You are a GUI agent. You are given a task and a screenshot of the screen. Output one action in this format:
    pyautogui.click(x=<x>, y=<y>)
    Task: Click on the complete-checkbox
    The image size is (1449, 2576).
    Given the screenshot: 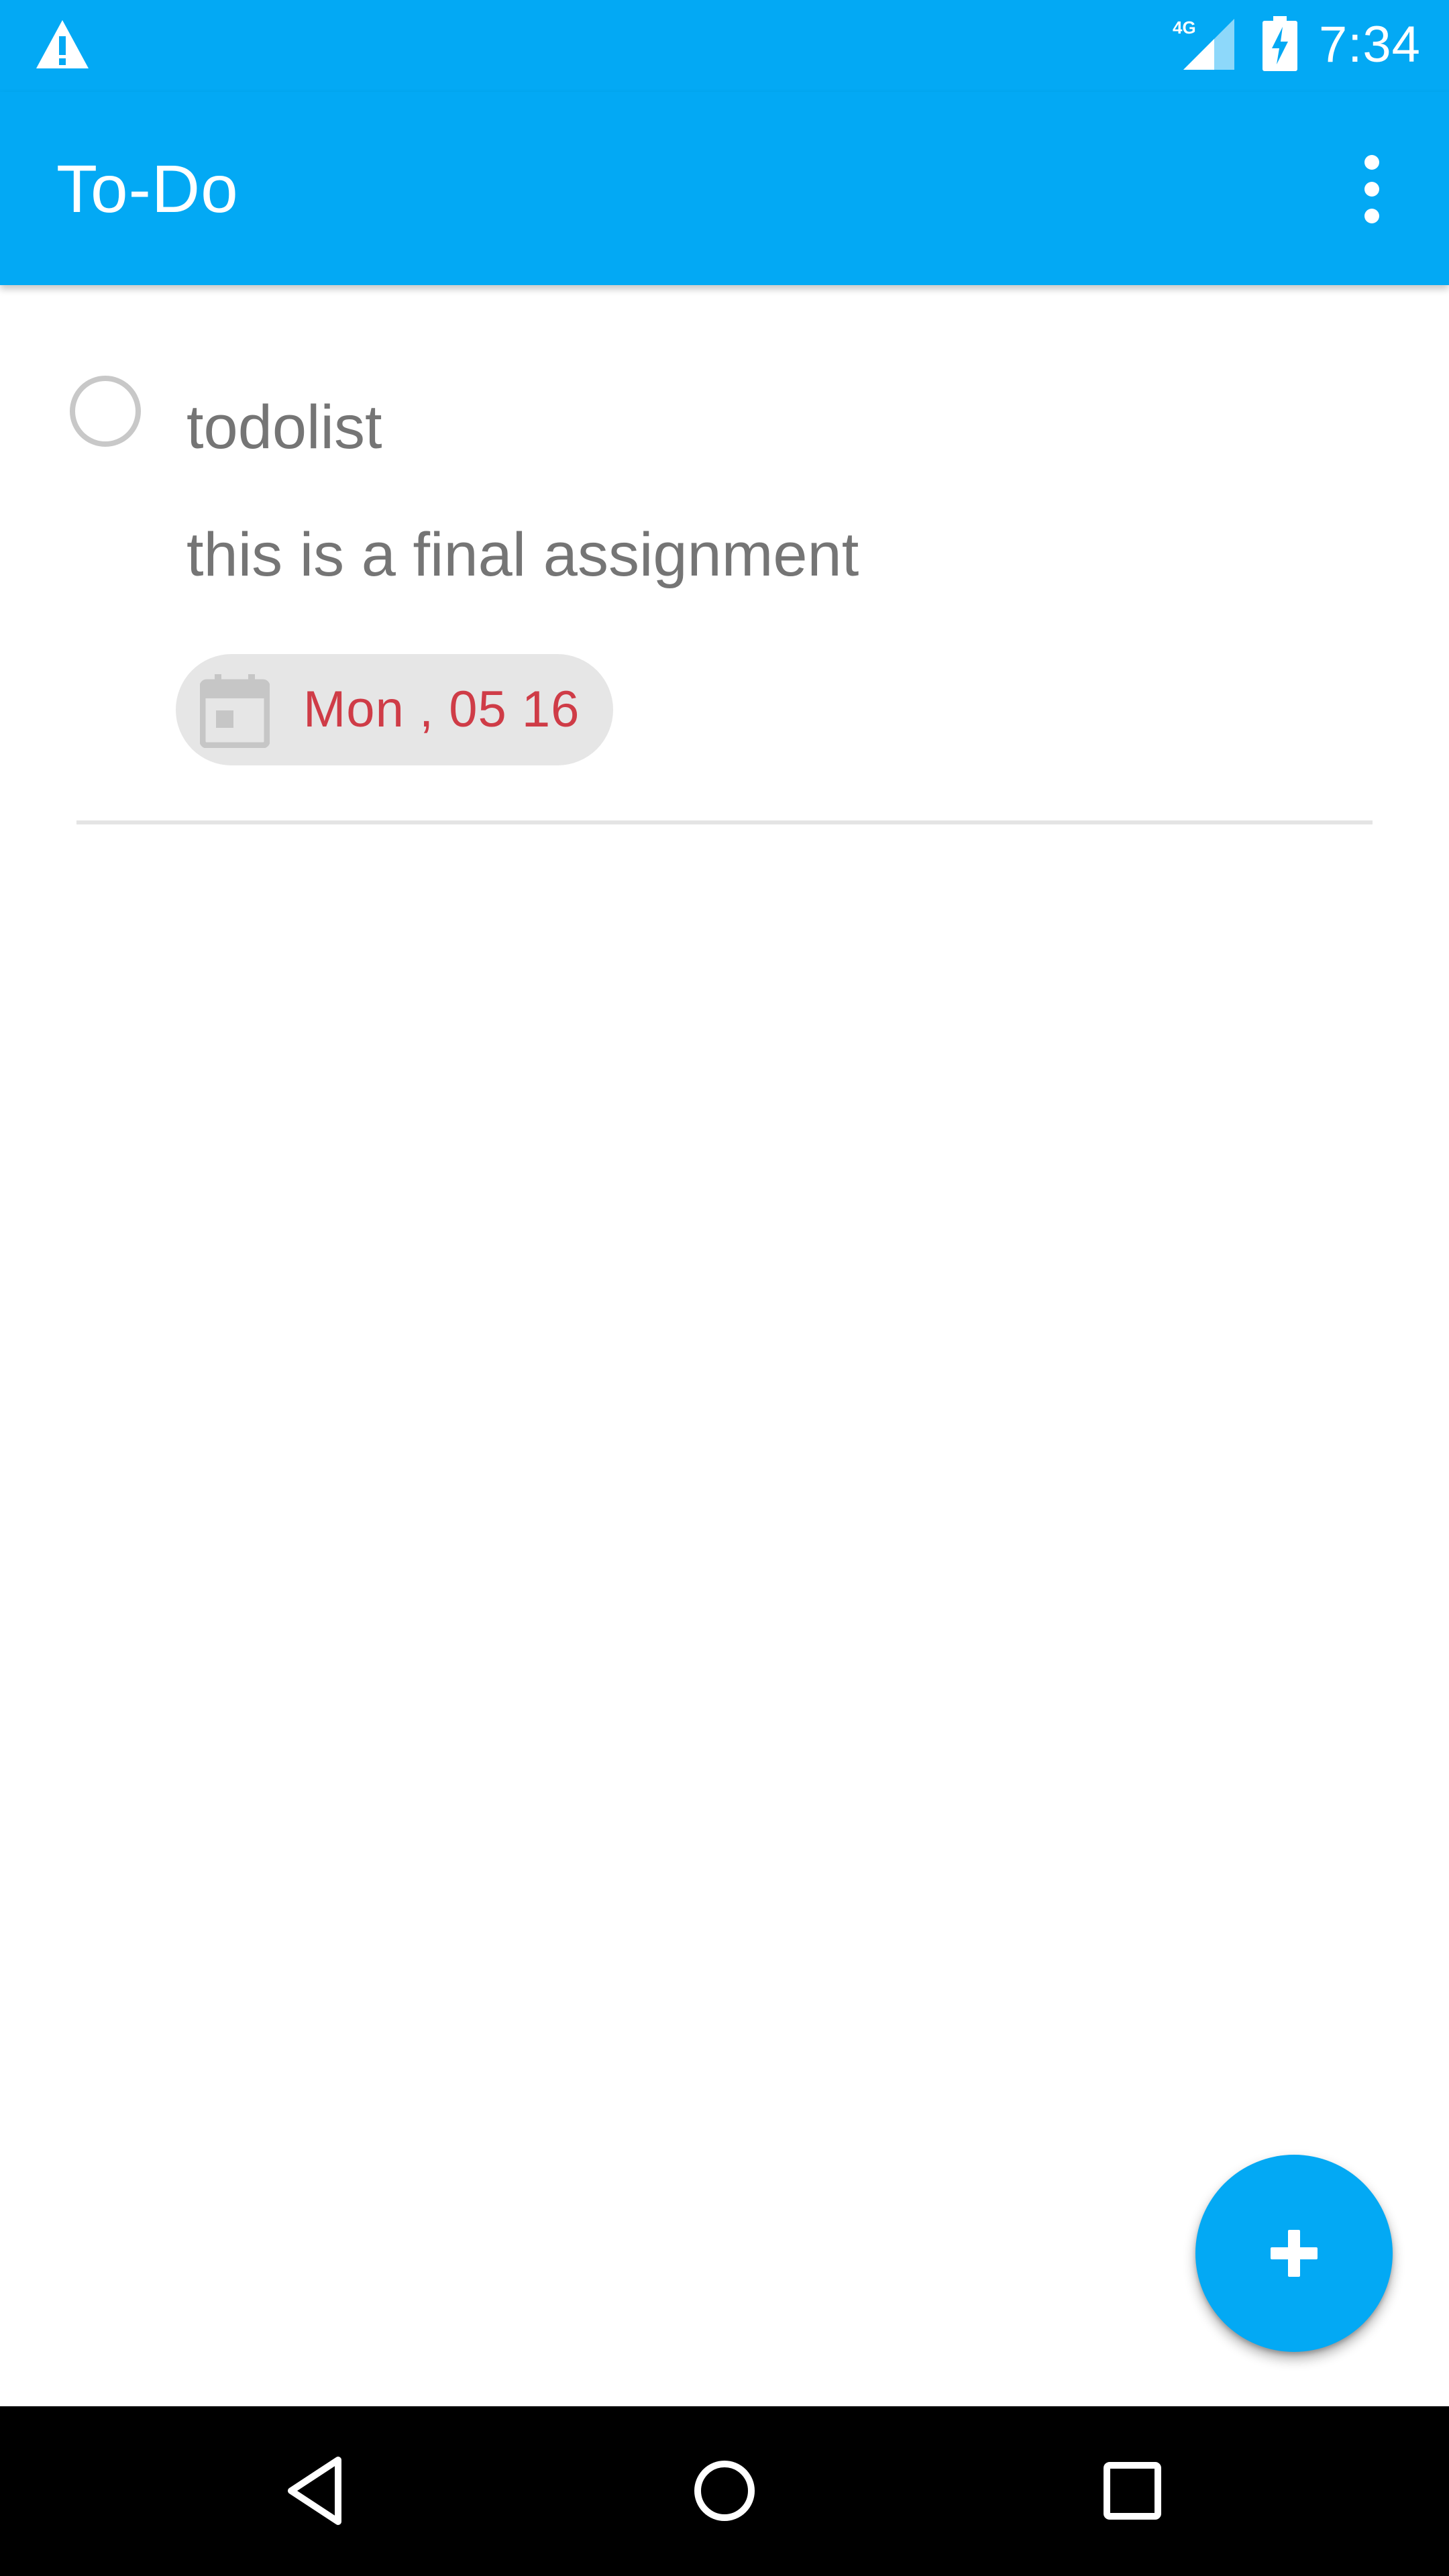 What is the action you would take?
    pyautogui.click(x=105, y=411)
    